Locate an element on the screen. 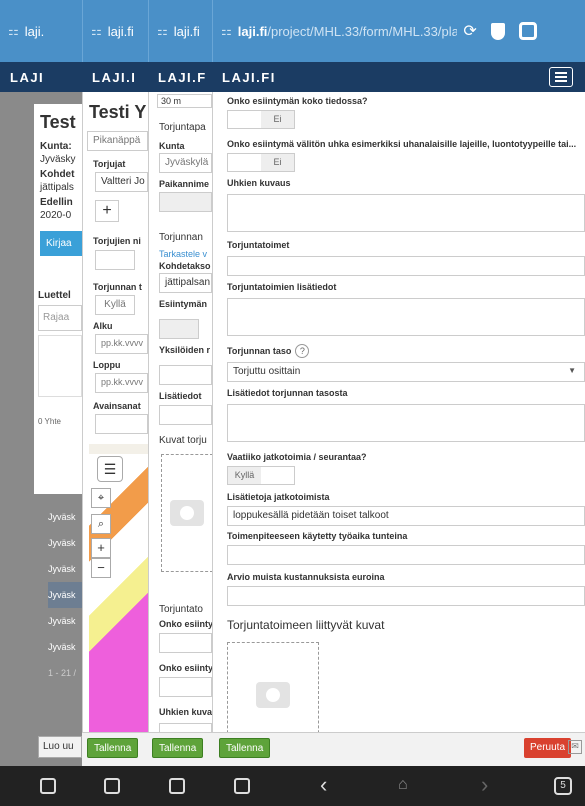 The height and width of the screenshot is (806, 585). torjuntatoimet-input is located at coordinates (406, 266).